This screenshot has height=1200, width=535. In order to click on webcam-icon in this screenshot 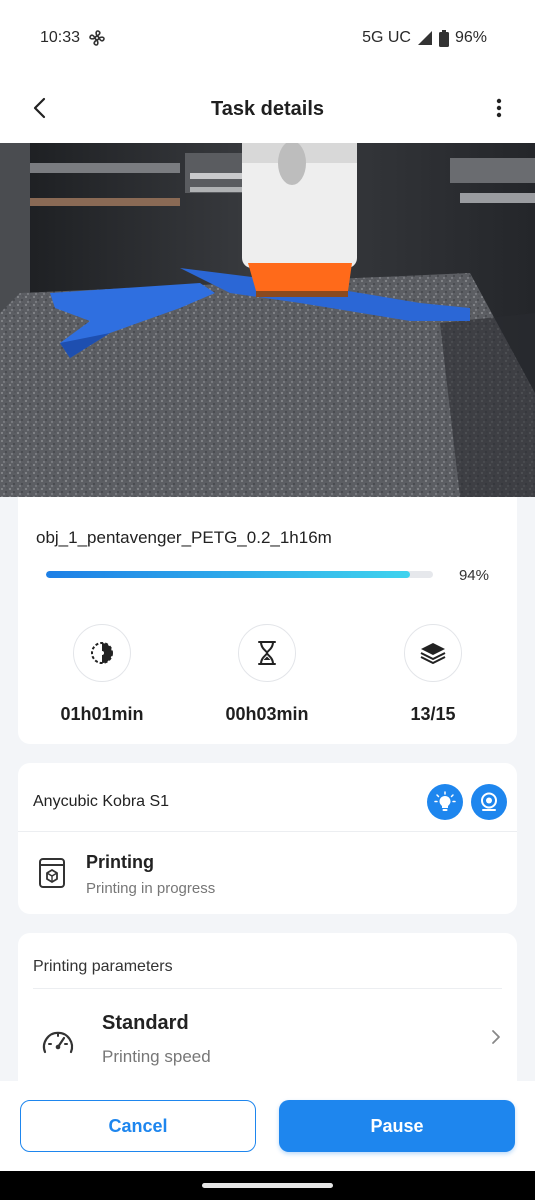, I will do `click(489, 801)`.